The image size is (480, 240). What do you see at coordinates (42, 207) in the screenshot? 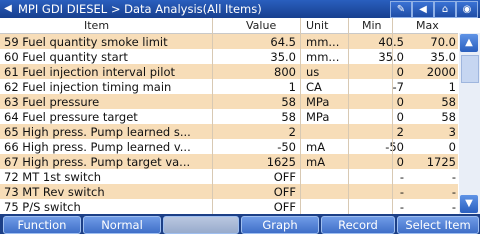
I see `item-name: 75 P/S switch` at bounding box center [42, 207].